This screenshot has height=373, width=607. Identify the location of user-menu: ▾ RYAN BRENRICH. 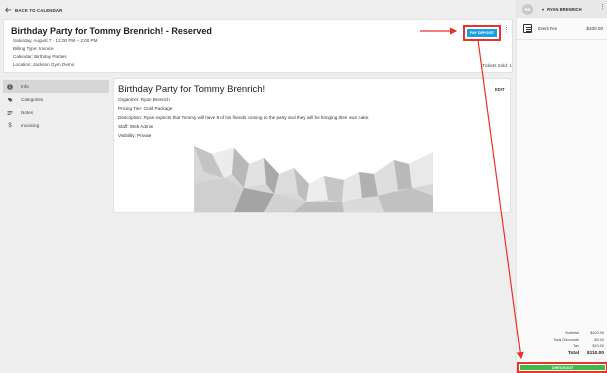
(562, 9).